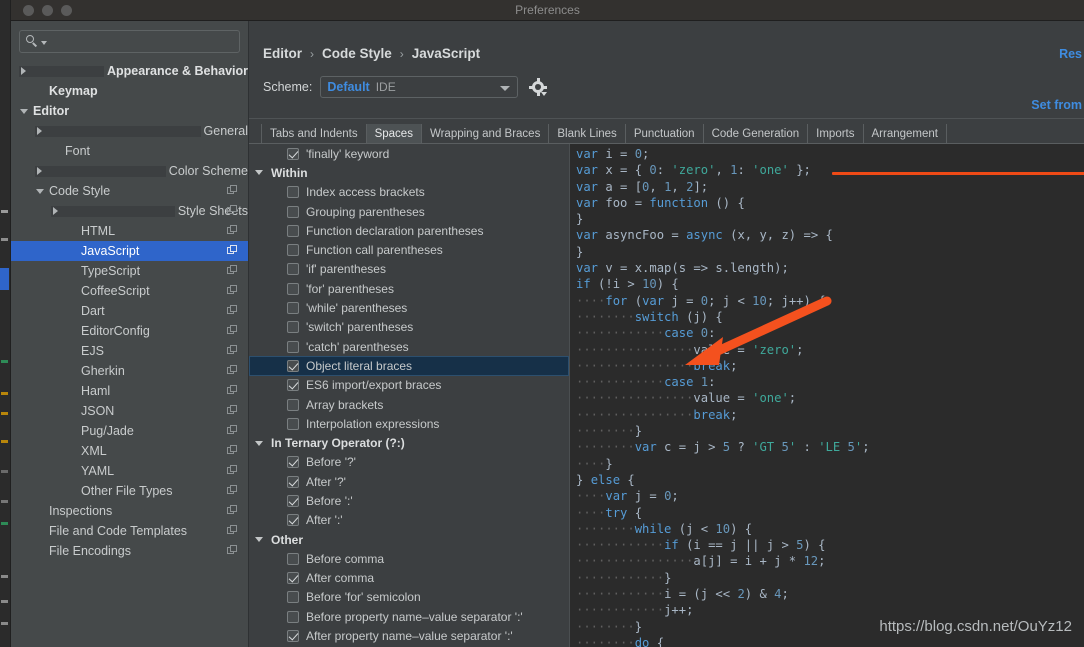  I want to click on sidebar-item-color-scheme: Color Scheme, so click(129, 171).